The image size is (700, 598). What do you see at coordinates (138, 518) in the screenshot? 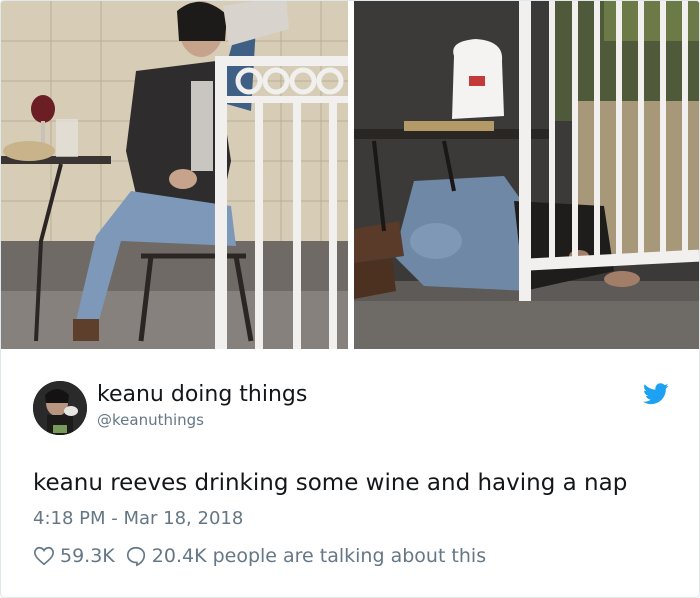
I see `tweet-timestamp: 4:18 PM - Mar 18, 2018` at bounding box center [138, 518].